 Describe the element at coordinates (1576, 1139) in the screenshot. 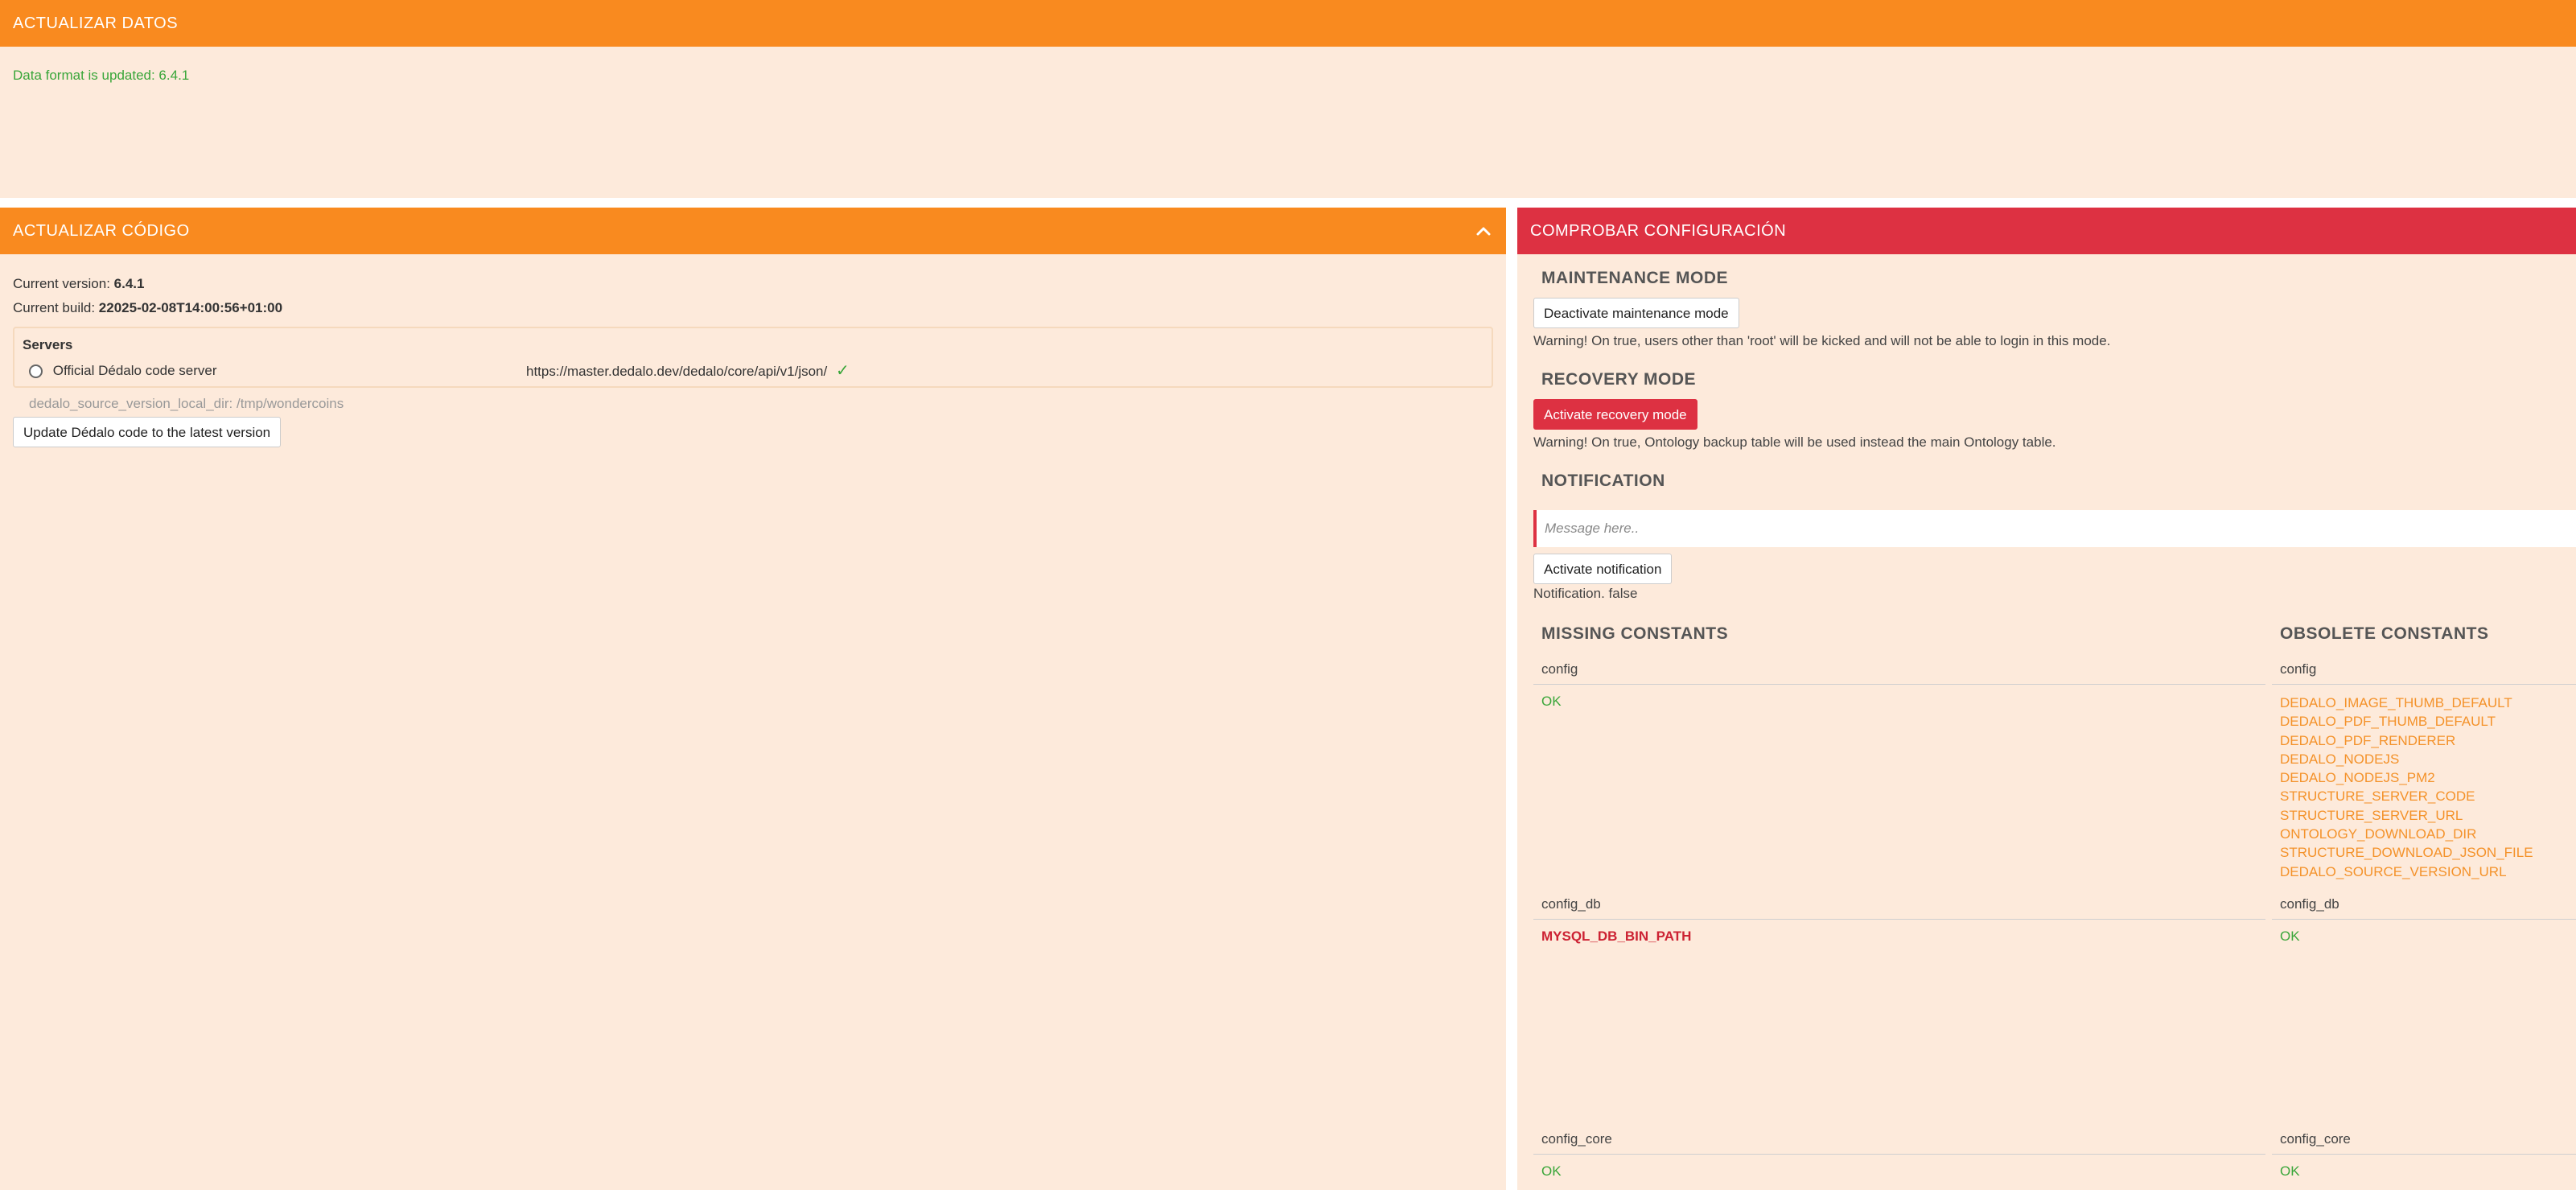

I see `missing-group-config-core: config_core` at that location.